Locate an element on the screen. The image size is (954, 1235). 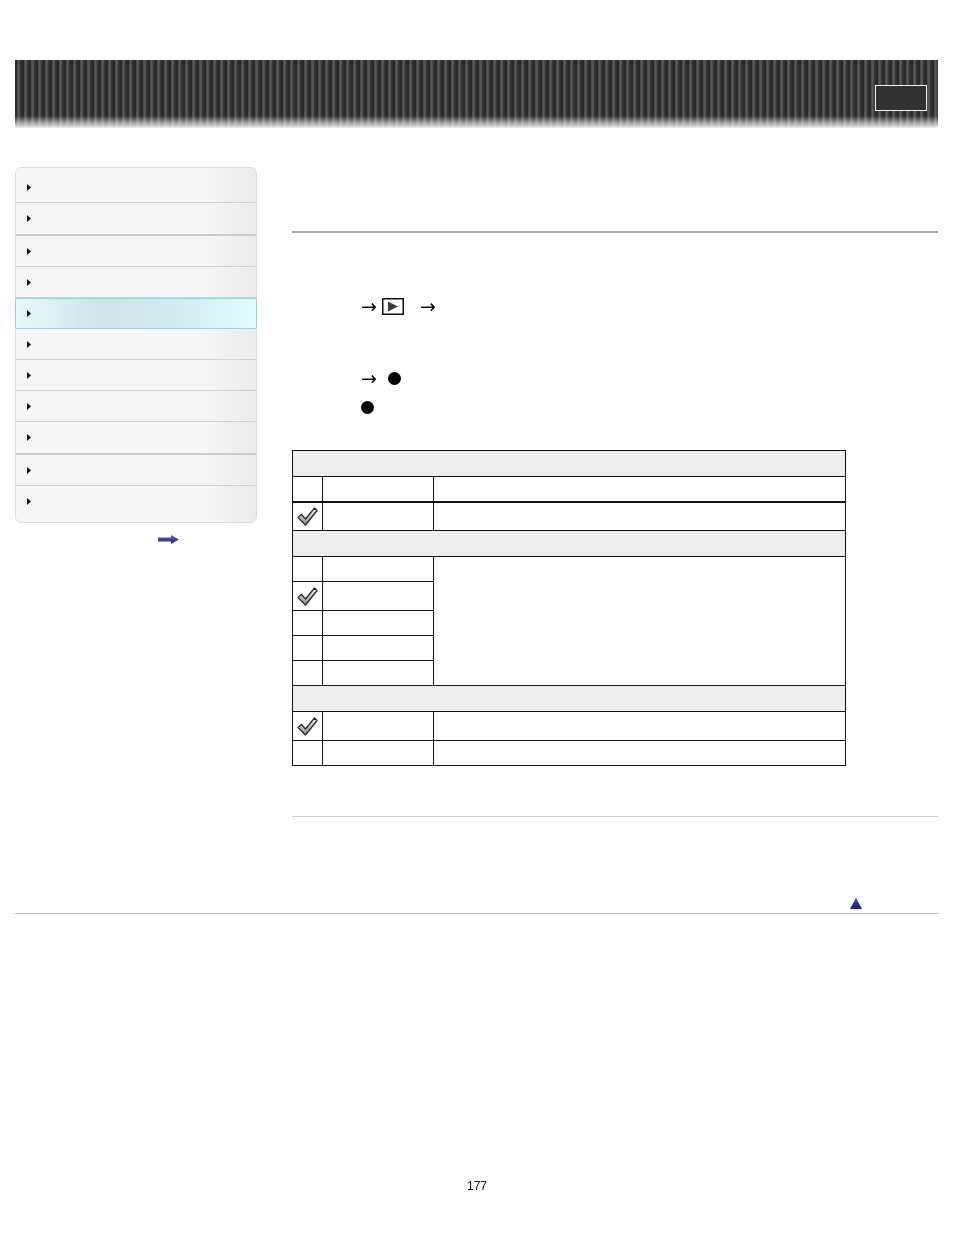
play-icon is located at coordinates (392, 306).